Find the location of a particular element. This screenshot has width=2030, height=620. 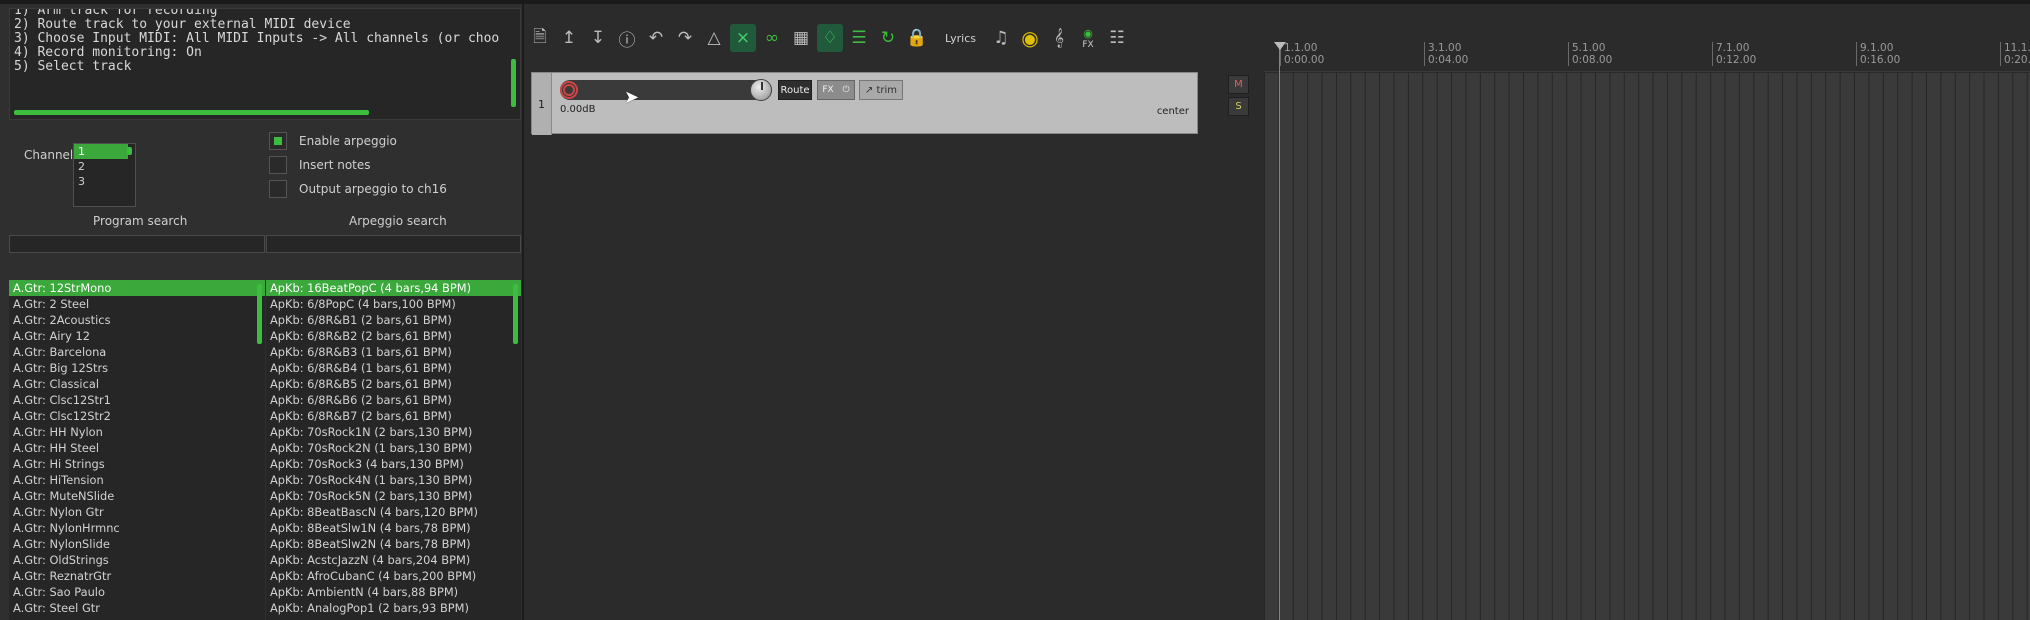

solo-button: S is located at coordinates (1238, 106).